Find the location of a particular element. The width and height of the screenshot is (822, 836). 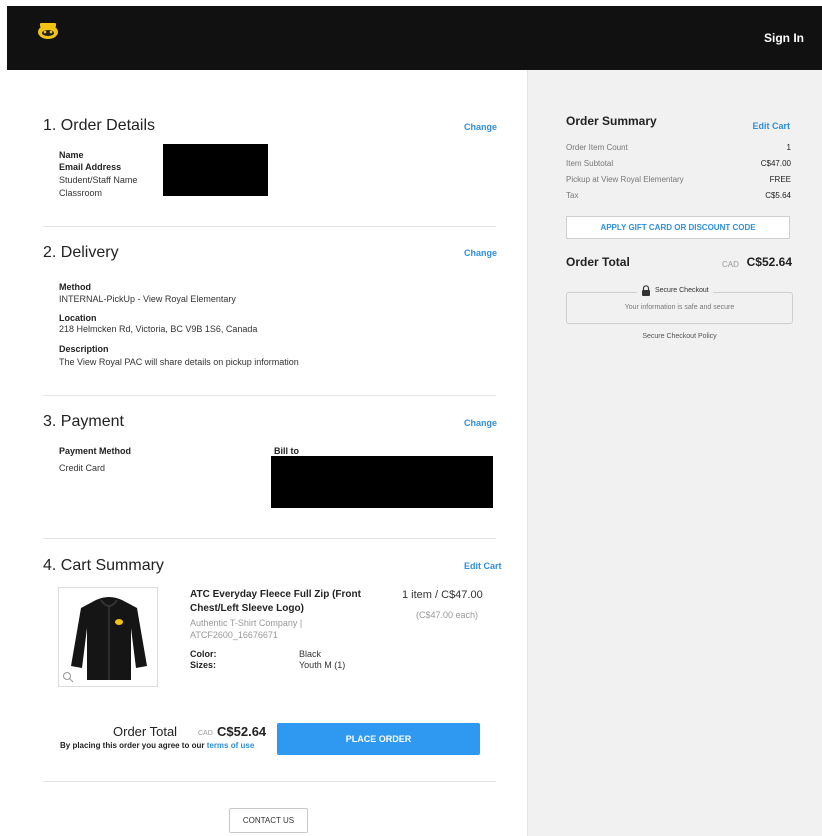

summary-row-item-count: Order Item Count 1 is located at coordinates (678, 147).